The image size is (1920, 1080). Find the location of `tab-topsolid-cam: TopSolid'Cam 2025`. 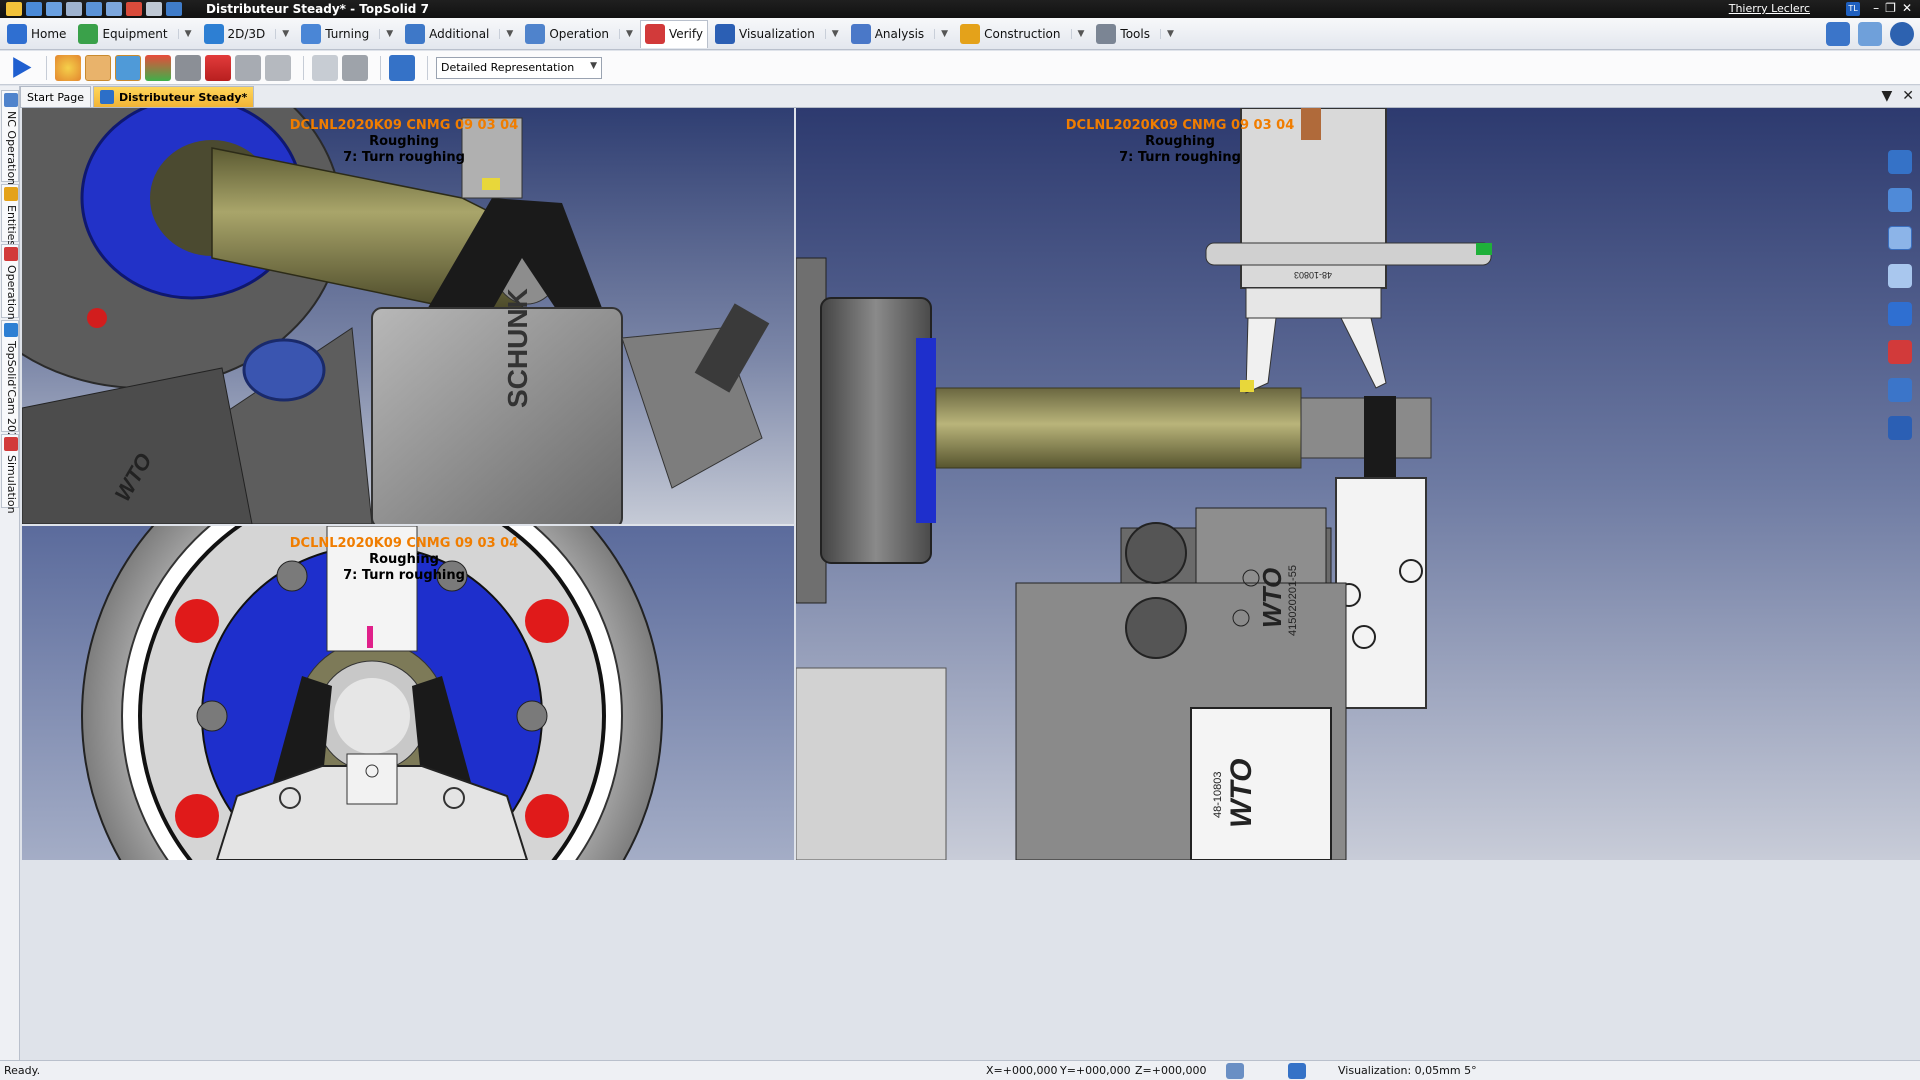

tab-topsolid-cam: TopSolid'Cam 2025 is located at coordinates (10, 383).